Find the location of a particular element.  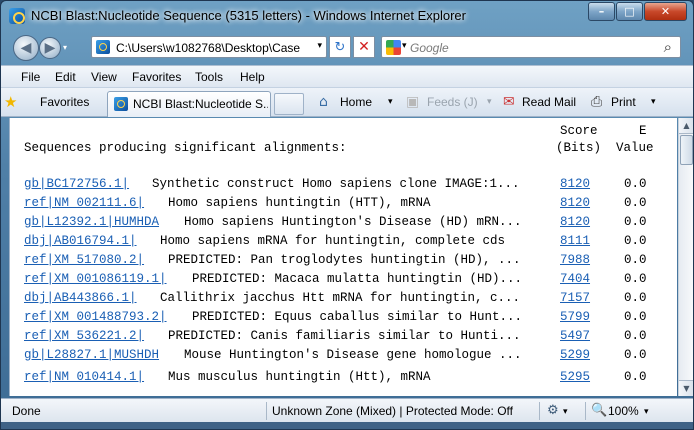

zoom-icon: 🔍 is located at coordinates (599, 410).